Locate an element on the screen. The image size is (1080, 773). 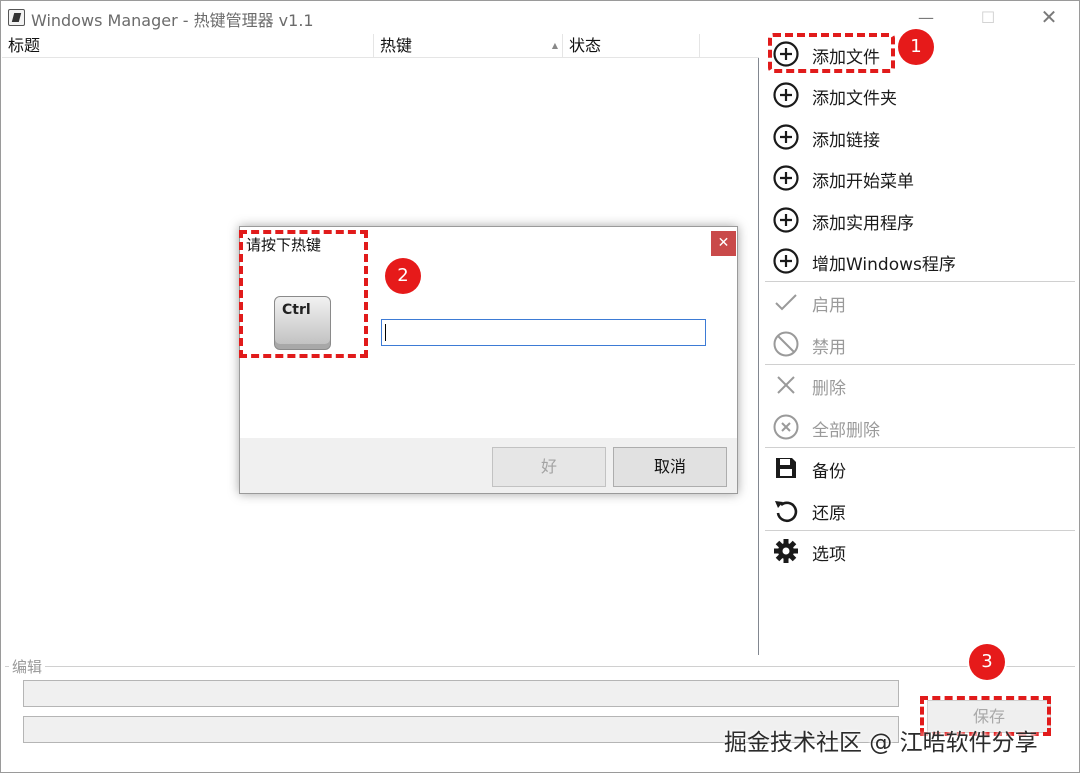
menu-item-enable: 启用 is located at coordinates (920, 302).